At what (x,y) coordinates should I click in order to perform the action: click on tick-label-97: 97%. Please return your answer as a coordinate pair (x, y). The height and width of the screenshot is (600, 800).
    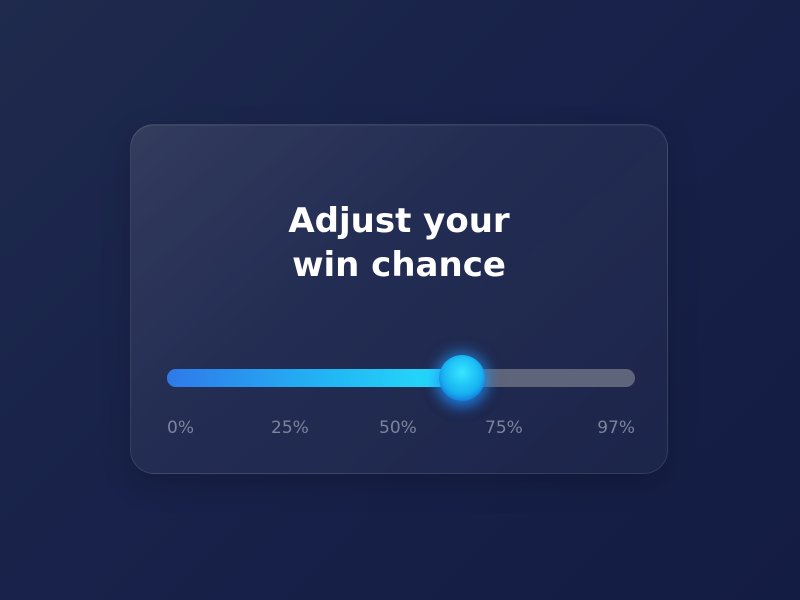
    Looking at the image, I should click on (616, 428).